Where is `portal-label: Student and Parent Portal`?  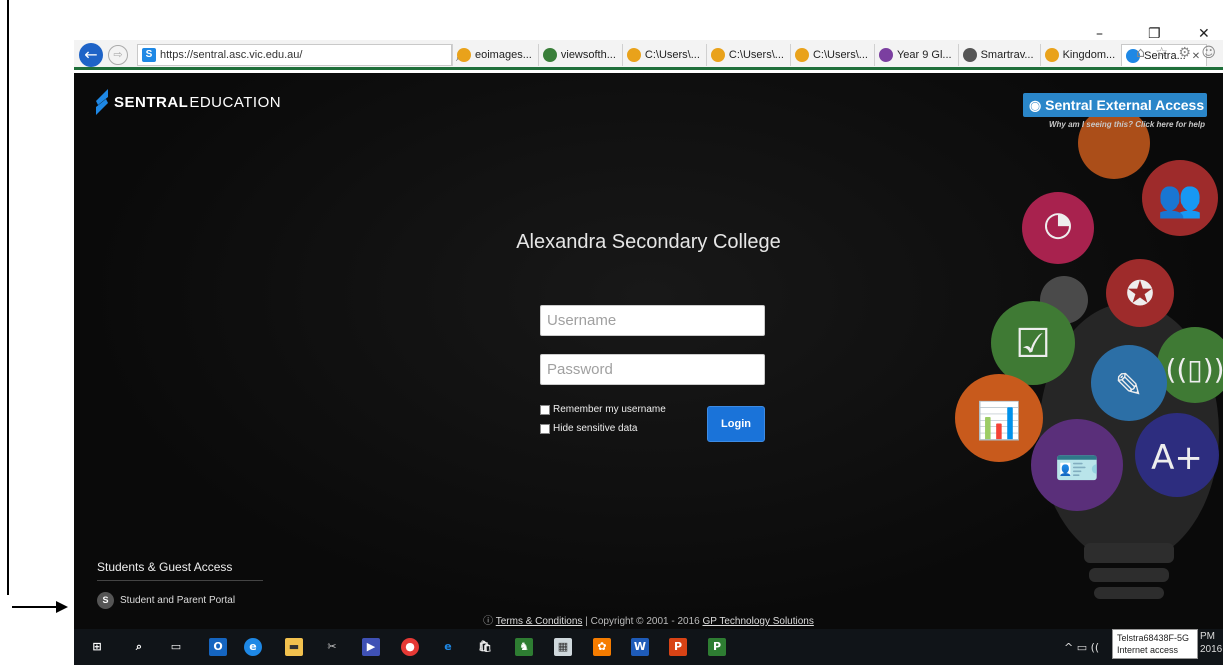
portal-label: Student and Parent Portal is located at coordinates (178, 600).